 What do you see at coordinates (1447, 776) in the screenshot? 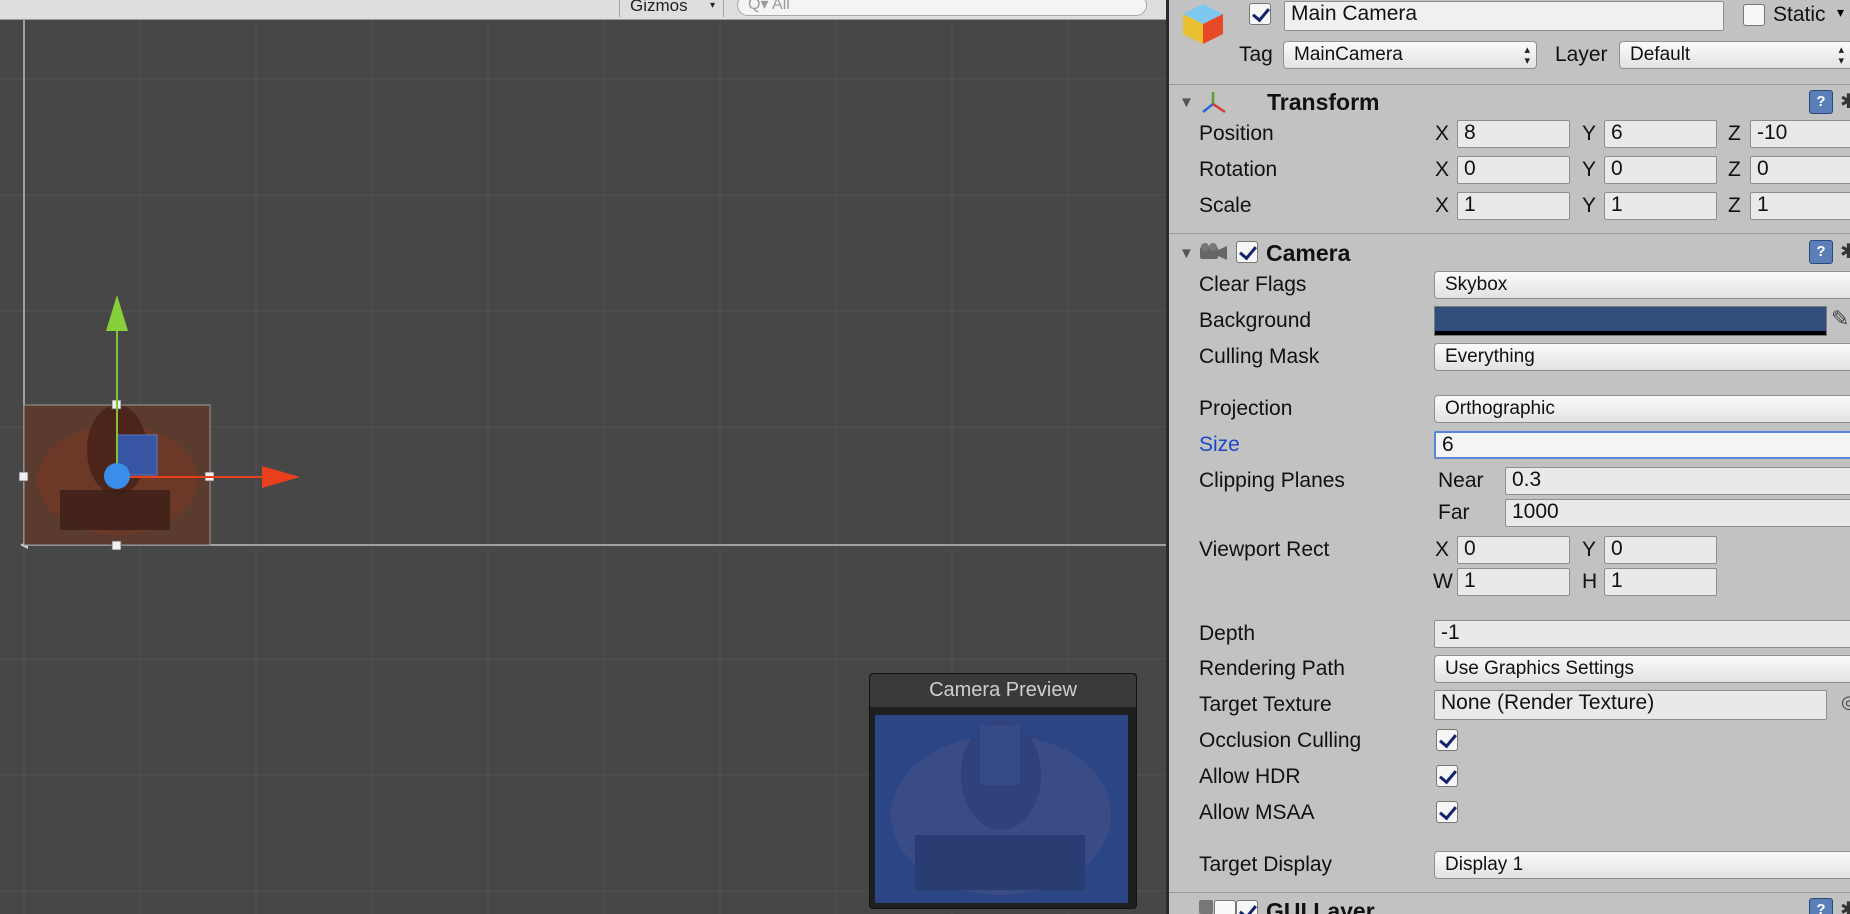
I see `allow-hdr-checkbox` at bounding box center [1447, 776].